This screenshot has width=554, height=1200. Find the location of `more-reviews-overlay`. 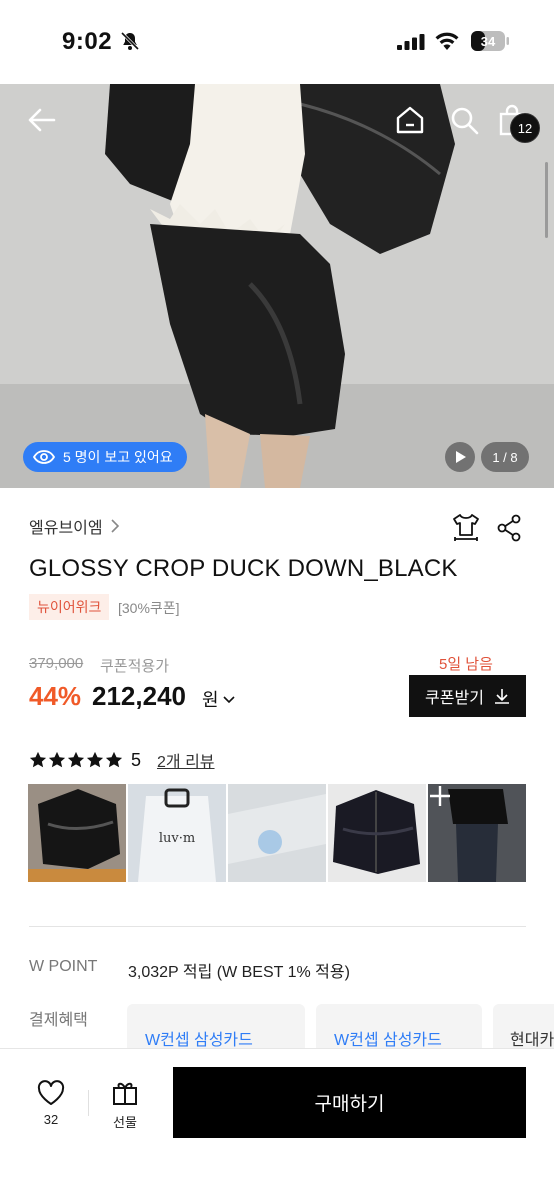

more-reviews-overlay is located at coordinates (477, 833).